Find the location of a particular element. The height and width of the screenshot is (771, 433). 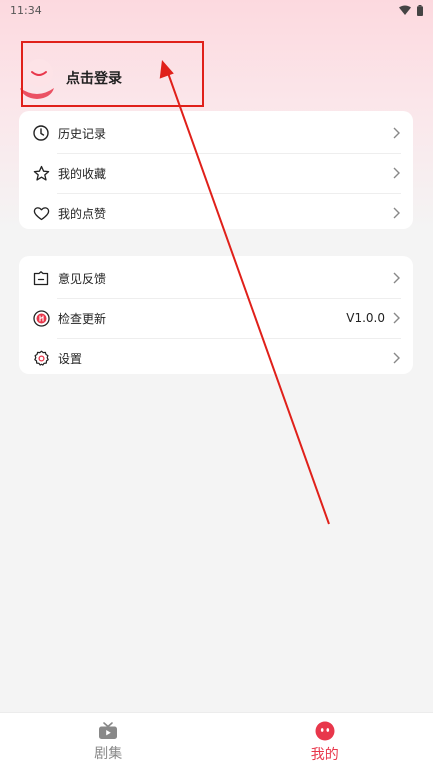

menu-item-label: 意见反馈 is located at coordinates (82, 278).